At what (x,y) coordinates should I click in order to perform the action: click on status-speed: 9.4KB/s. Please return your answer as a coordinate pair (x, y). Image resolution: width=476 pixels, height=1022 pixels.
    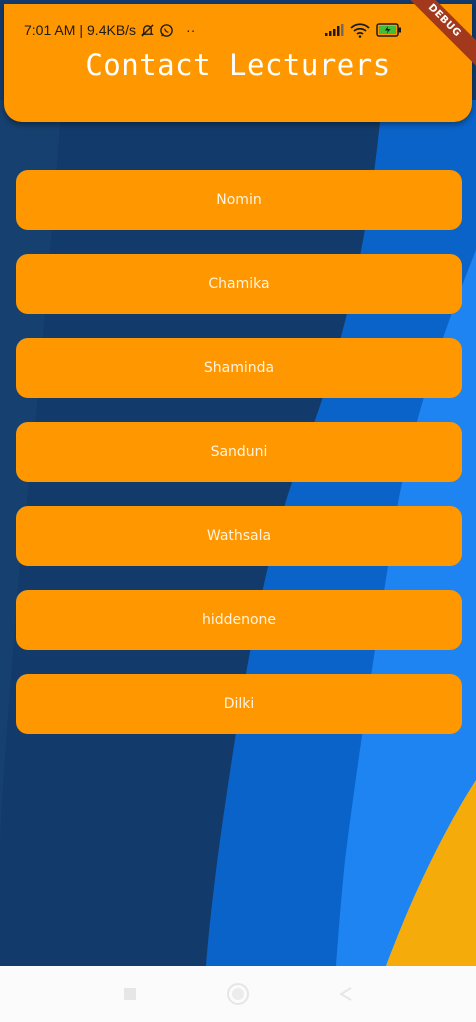
    Looking at the image, I should click on (112, 30).